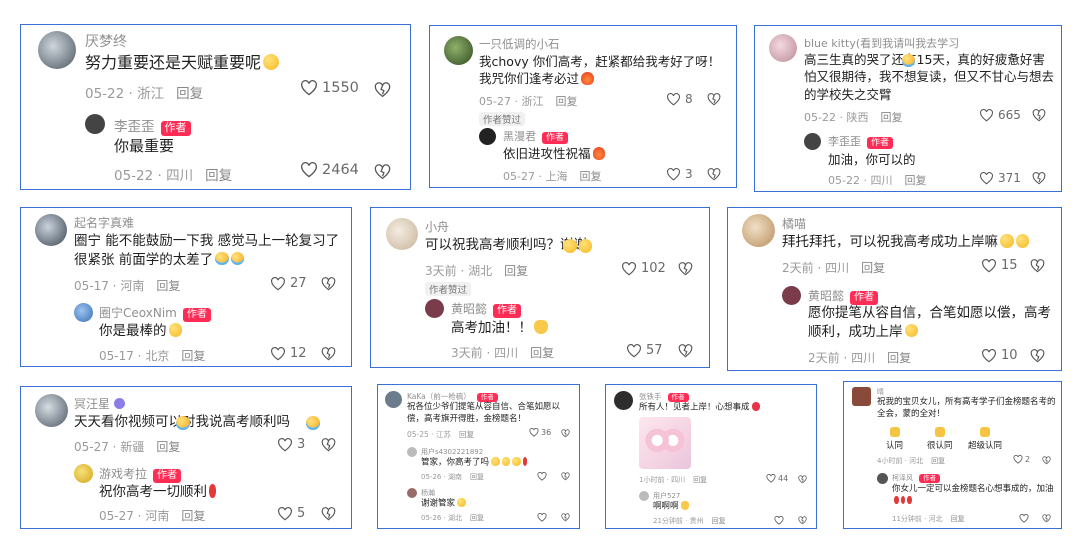 The image size is (1080, 553). What do you see at coordinates (452, 396) in the screenshot?
I see `comment-username: KaKa（前一枪稿） 作者` at bounding box center [452, 396].